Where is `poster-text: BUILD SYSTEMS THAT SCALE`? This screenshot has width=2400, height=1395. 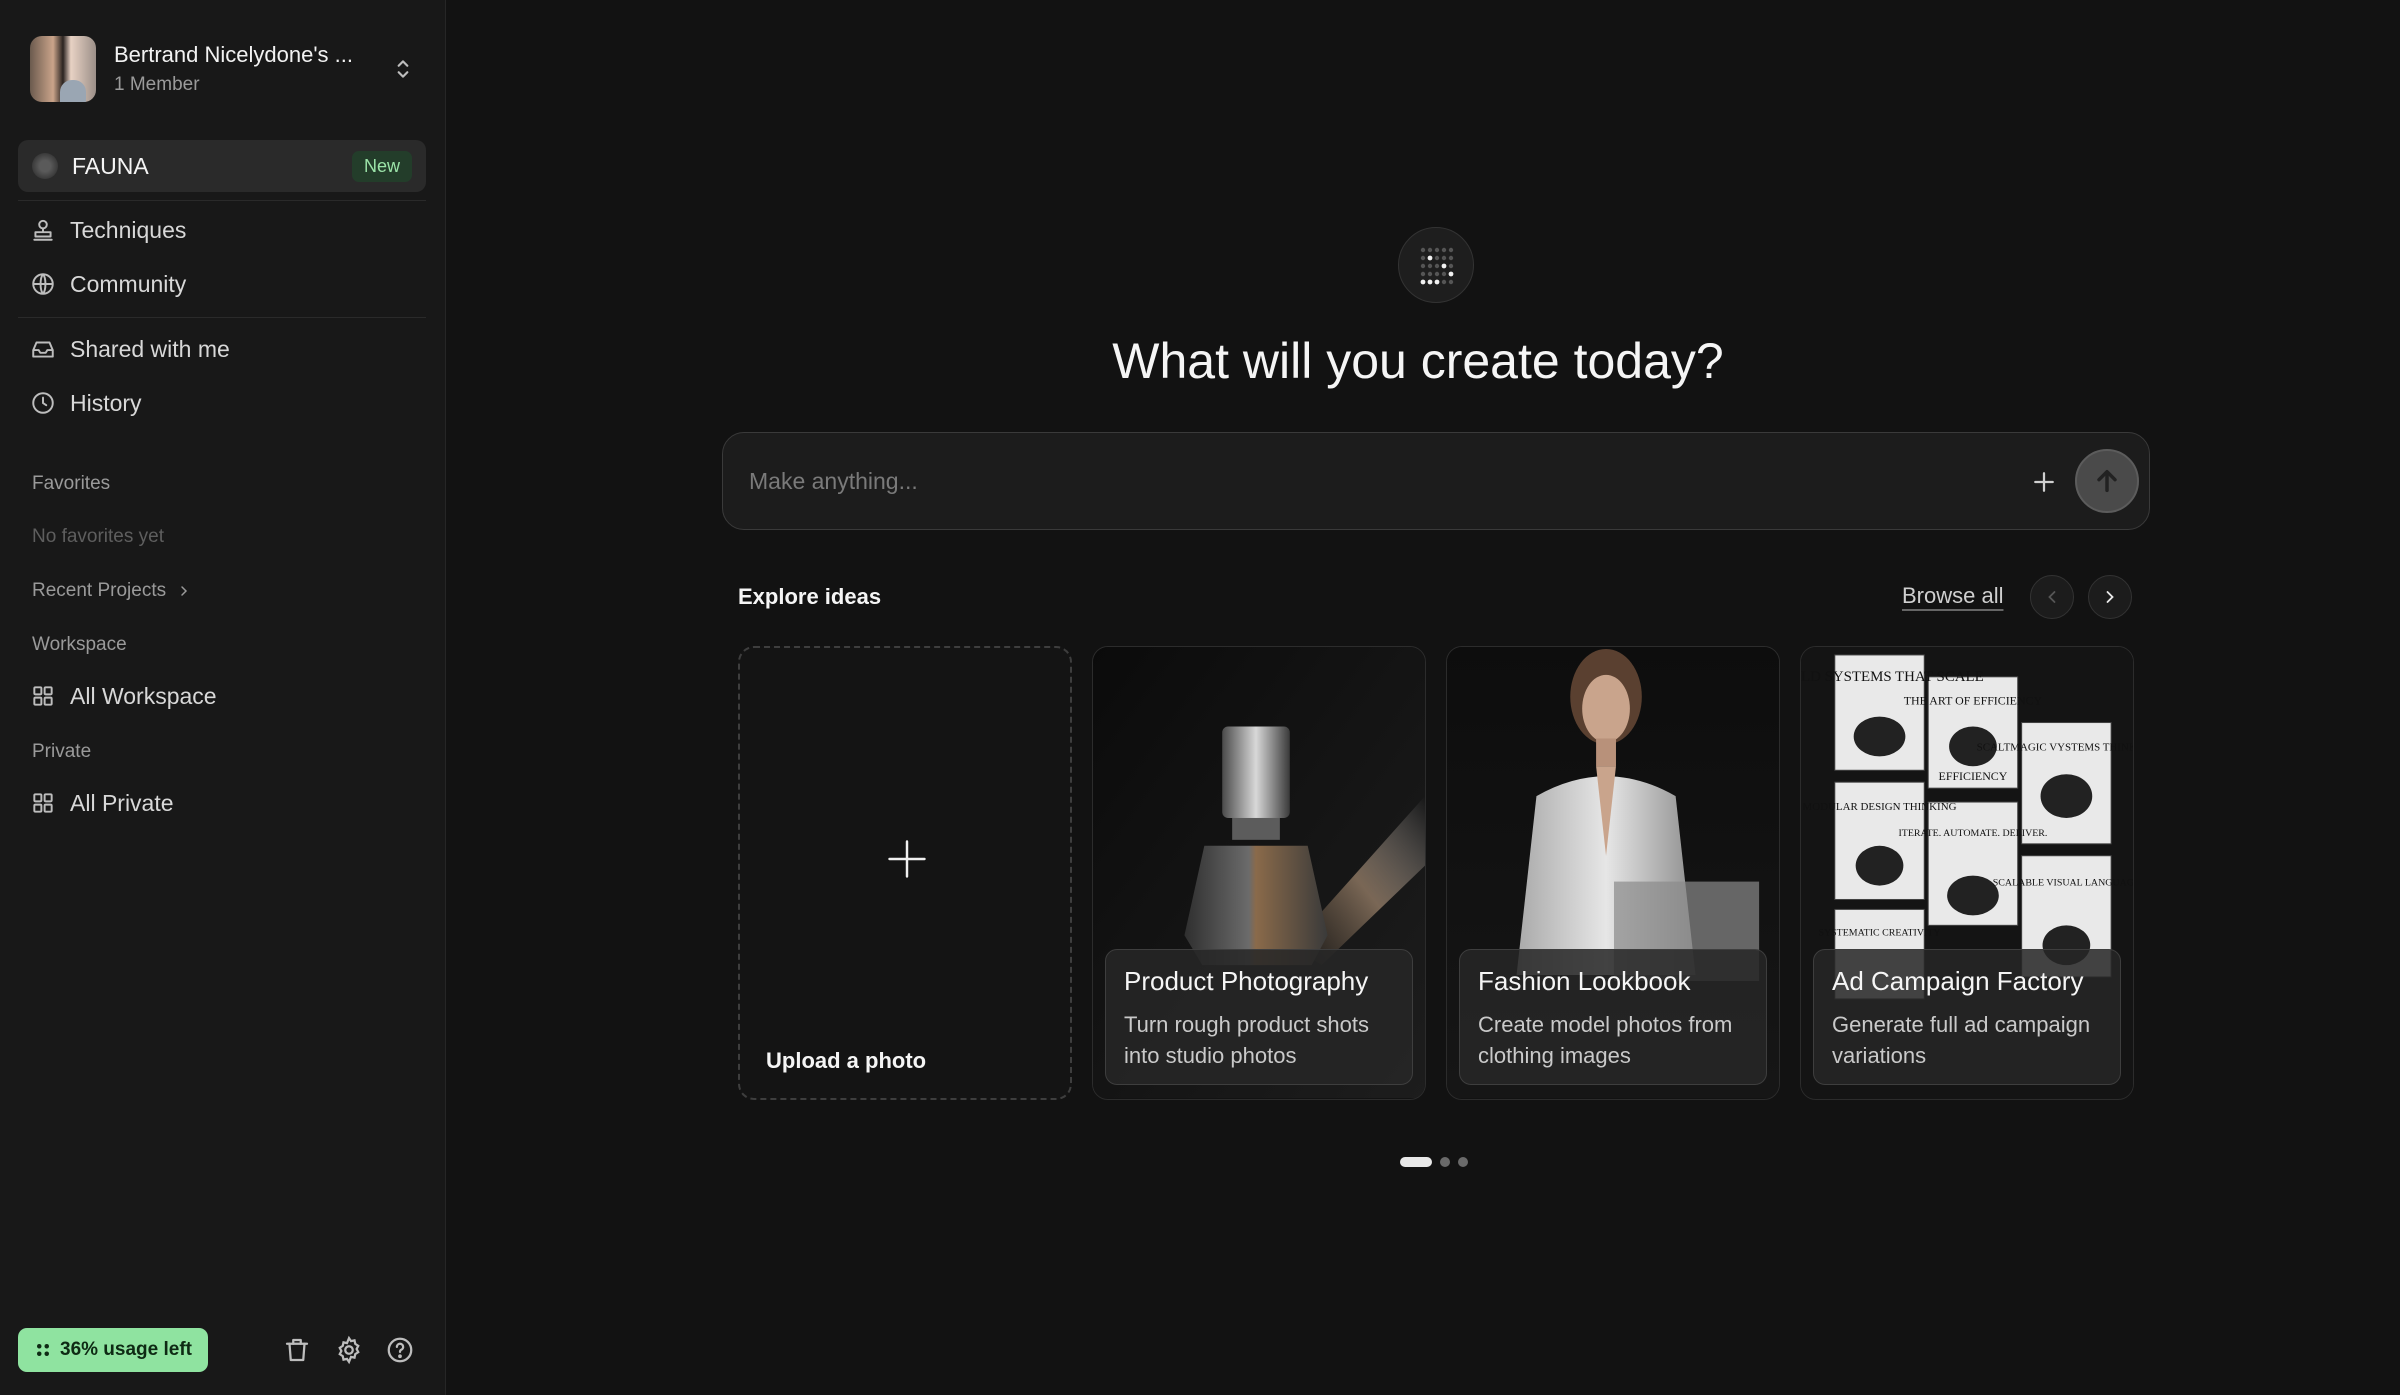 poster-text: BUILD SYSTEMS THAT SCALE is located at coordinates (1892, 677).